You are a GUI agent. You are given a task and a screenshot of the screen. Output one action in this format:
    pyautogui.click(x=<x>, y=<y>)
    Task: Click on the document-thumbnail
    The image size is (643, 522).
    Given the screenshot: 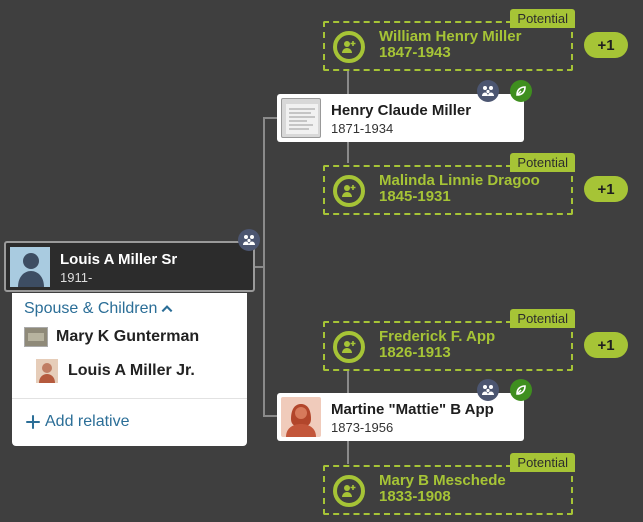 What is the action you would take?
    pyautogui.click(x=301, y=118)
    